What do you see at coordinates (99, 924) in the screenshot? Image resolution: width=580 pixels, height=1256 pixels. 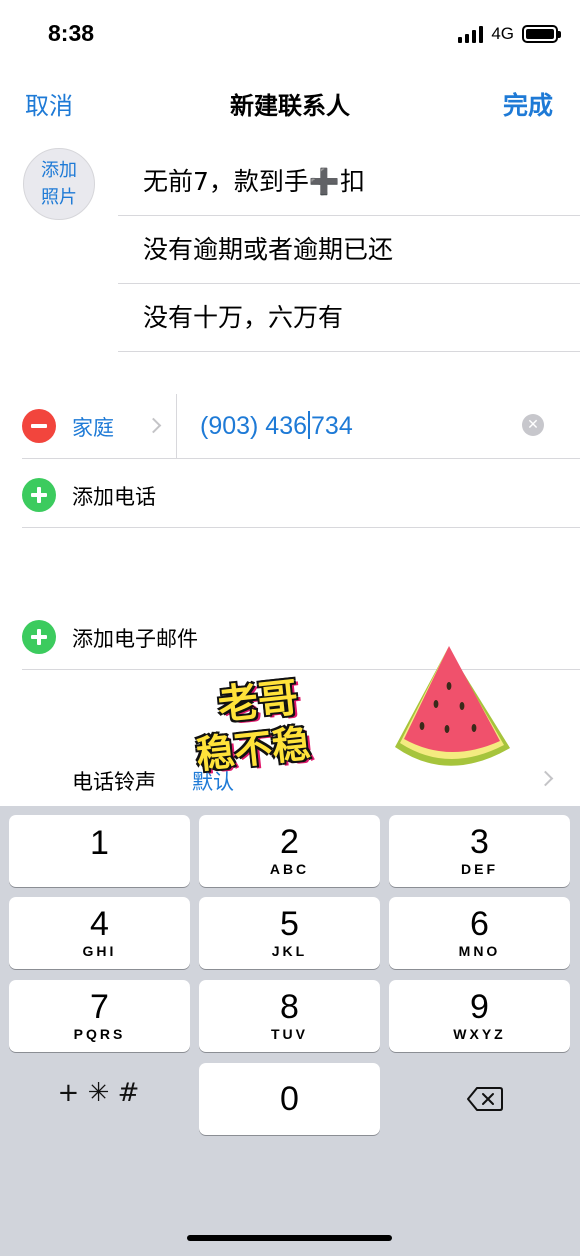 I see `key-number: 4` at bounding box center [99, 924].